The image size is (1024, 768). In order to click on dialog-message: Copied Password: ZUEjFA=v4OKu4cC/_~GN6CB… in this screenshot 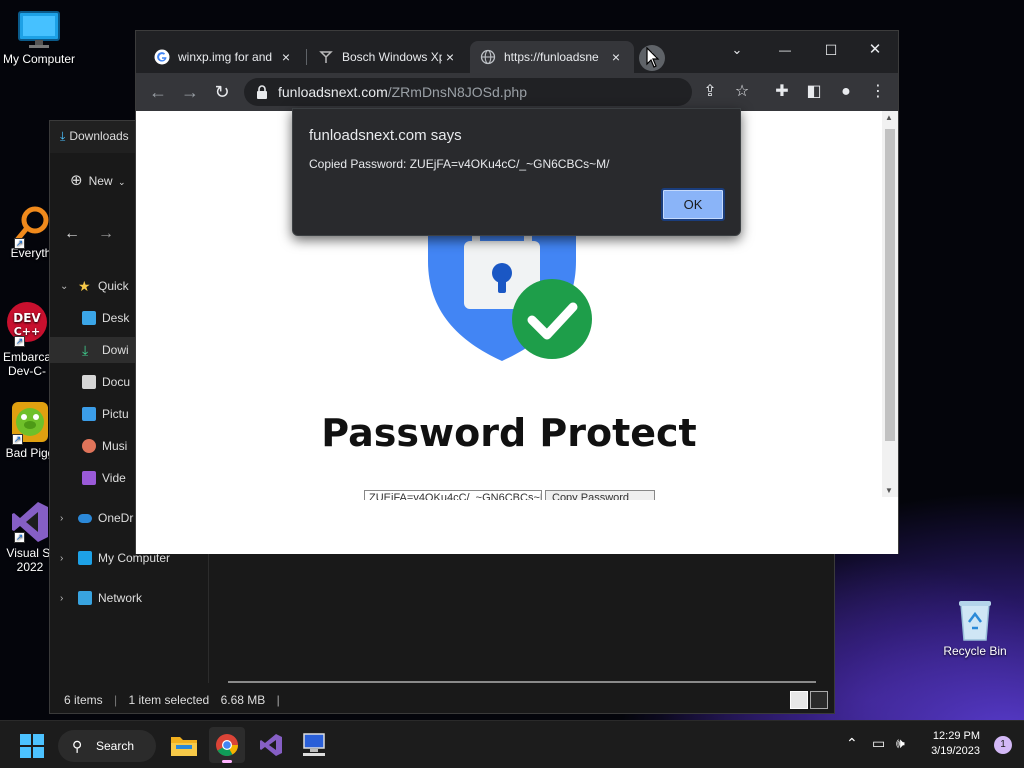, I will do `click(459, 164)`.